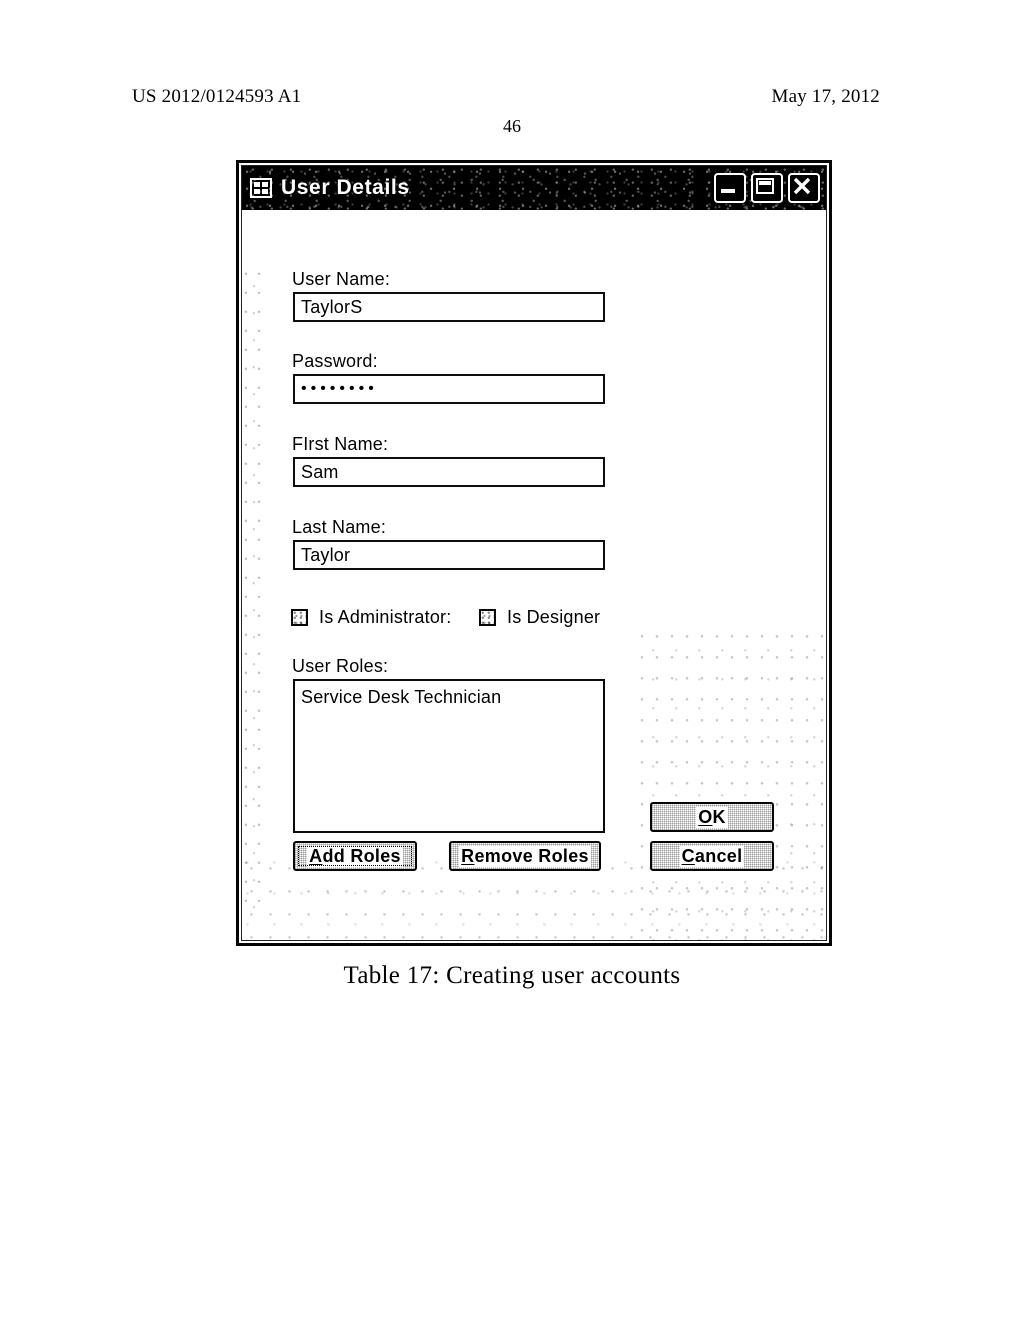  What do you see at coordinates (449, 555) in the screenshot?
I see `last-name-input: Taylor` at bounding box center [449, 555].